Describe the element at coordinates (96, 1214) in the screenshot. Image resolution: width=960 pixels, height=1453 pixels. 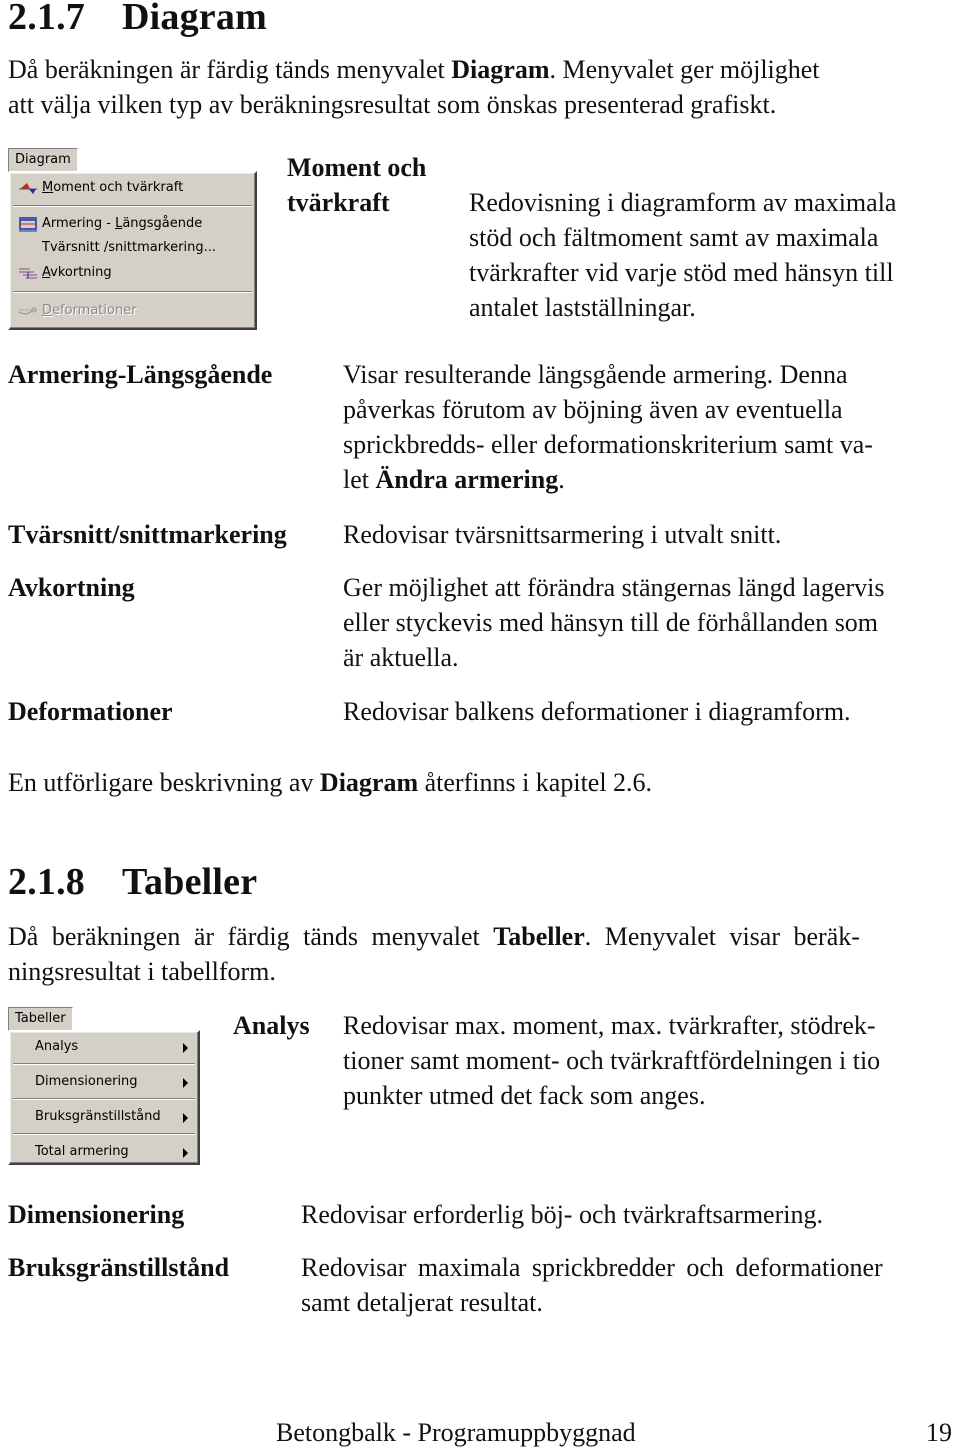
I see `term-dimensionering: Dimensionering` at that location.